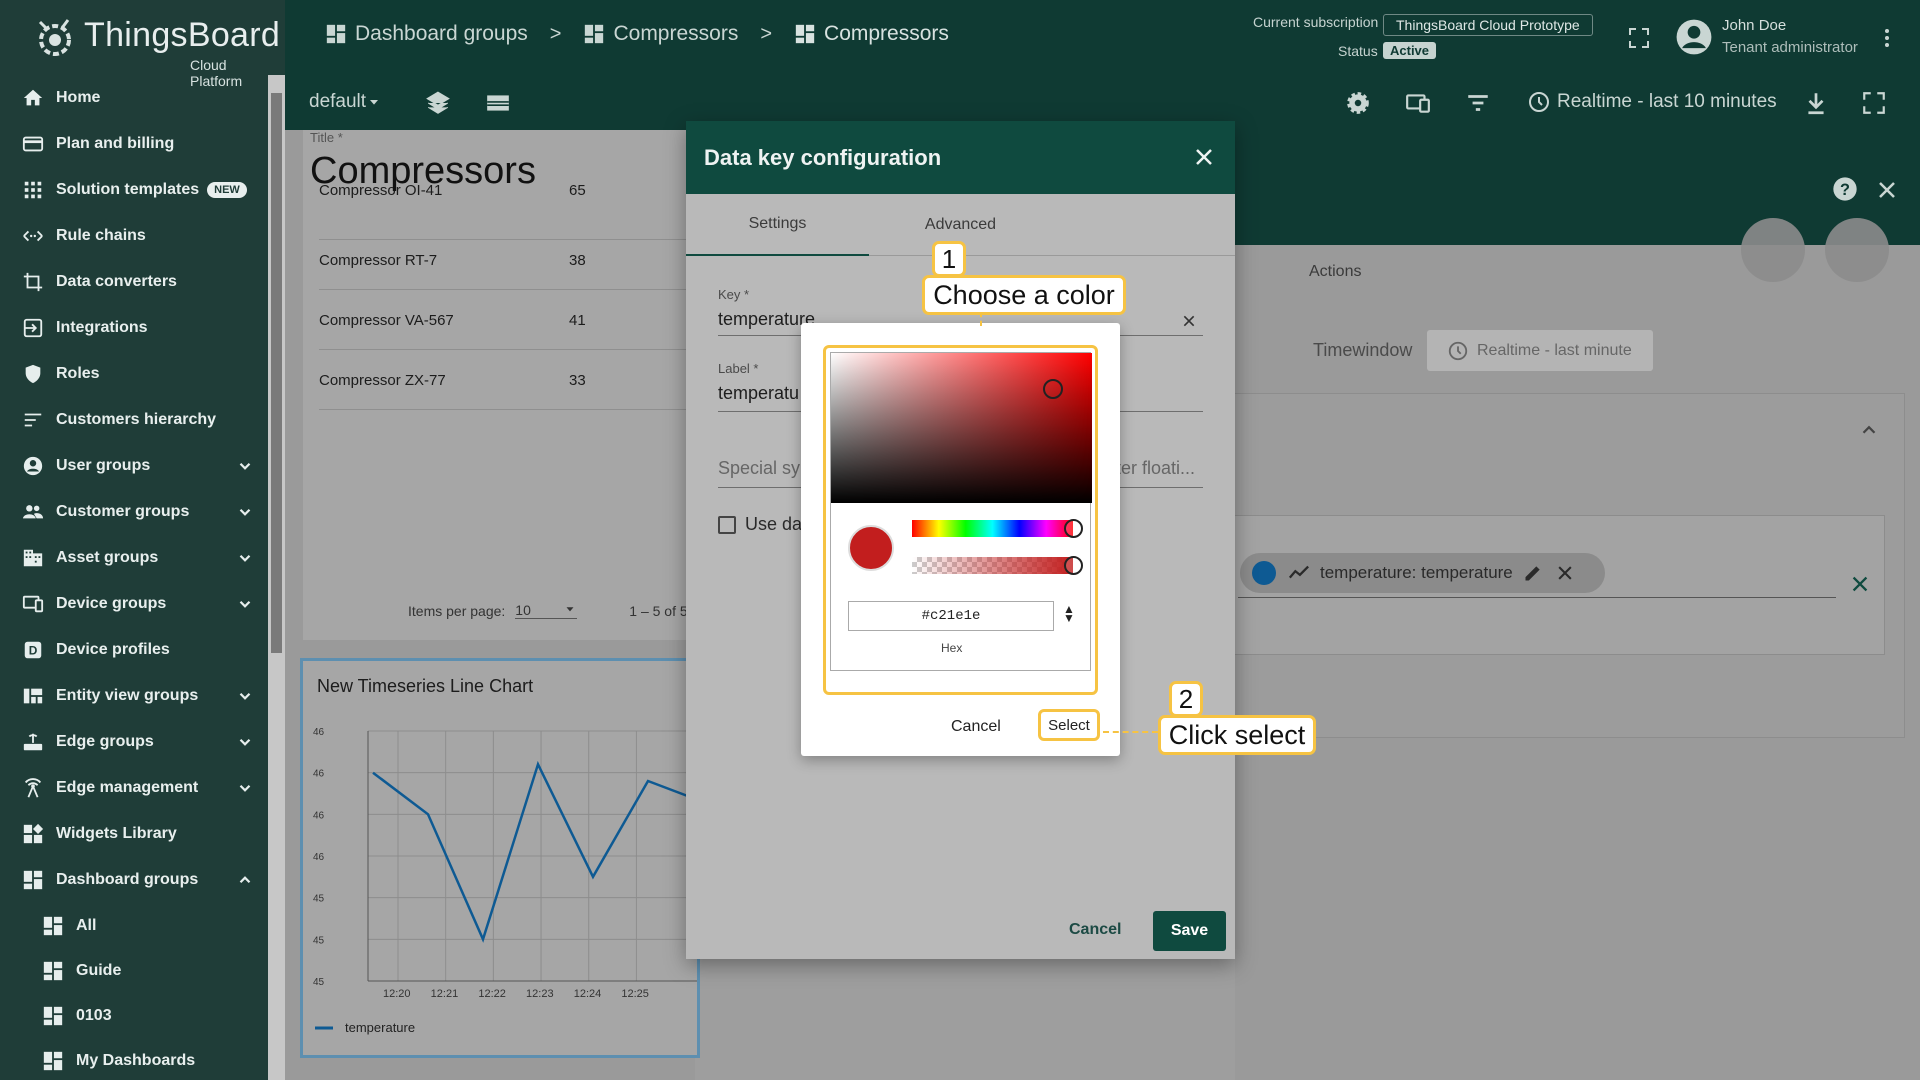 This screenshot has width=1920, height=1080. Describe the element at coordinates (1478, 103) in the screenshot. I see `filter-icon` at that location.